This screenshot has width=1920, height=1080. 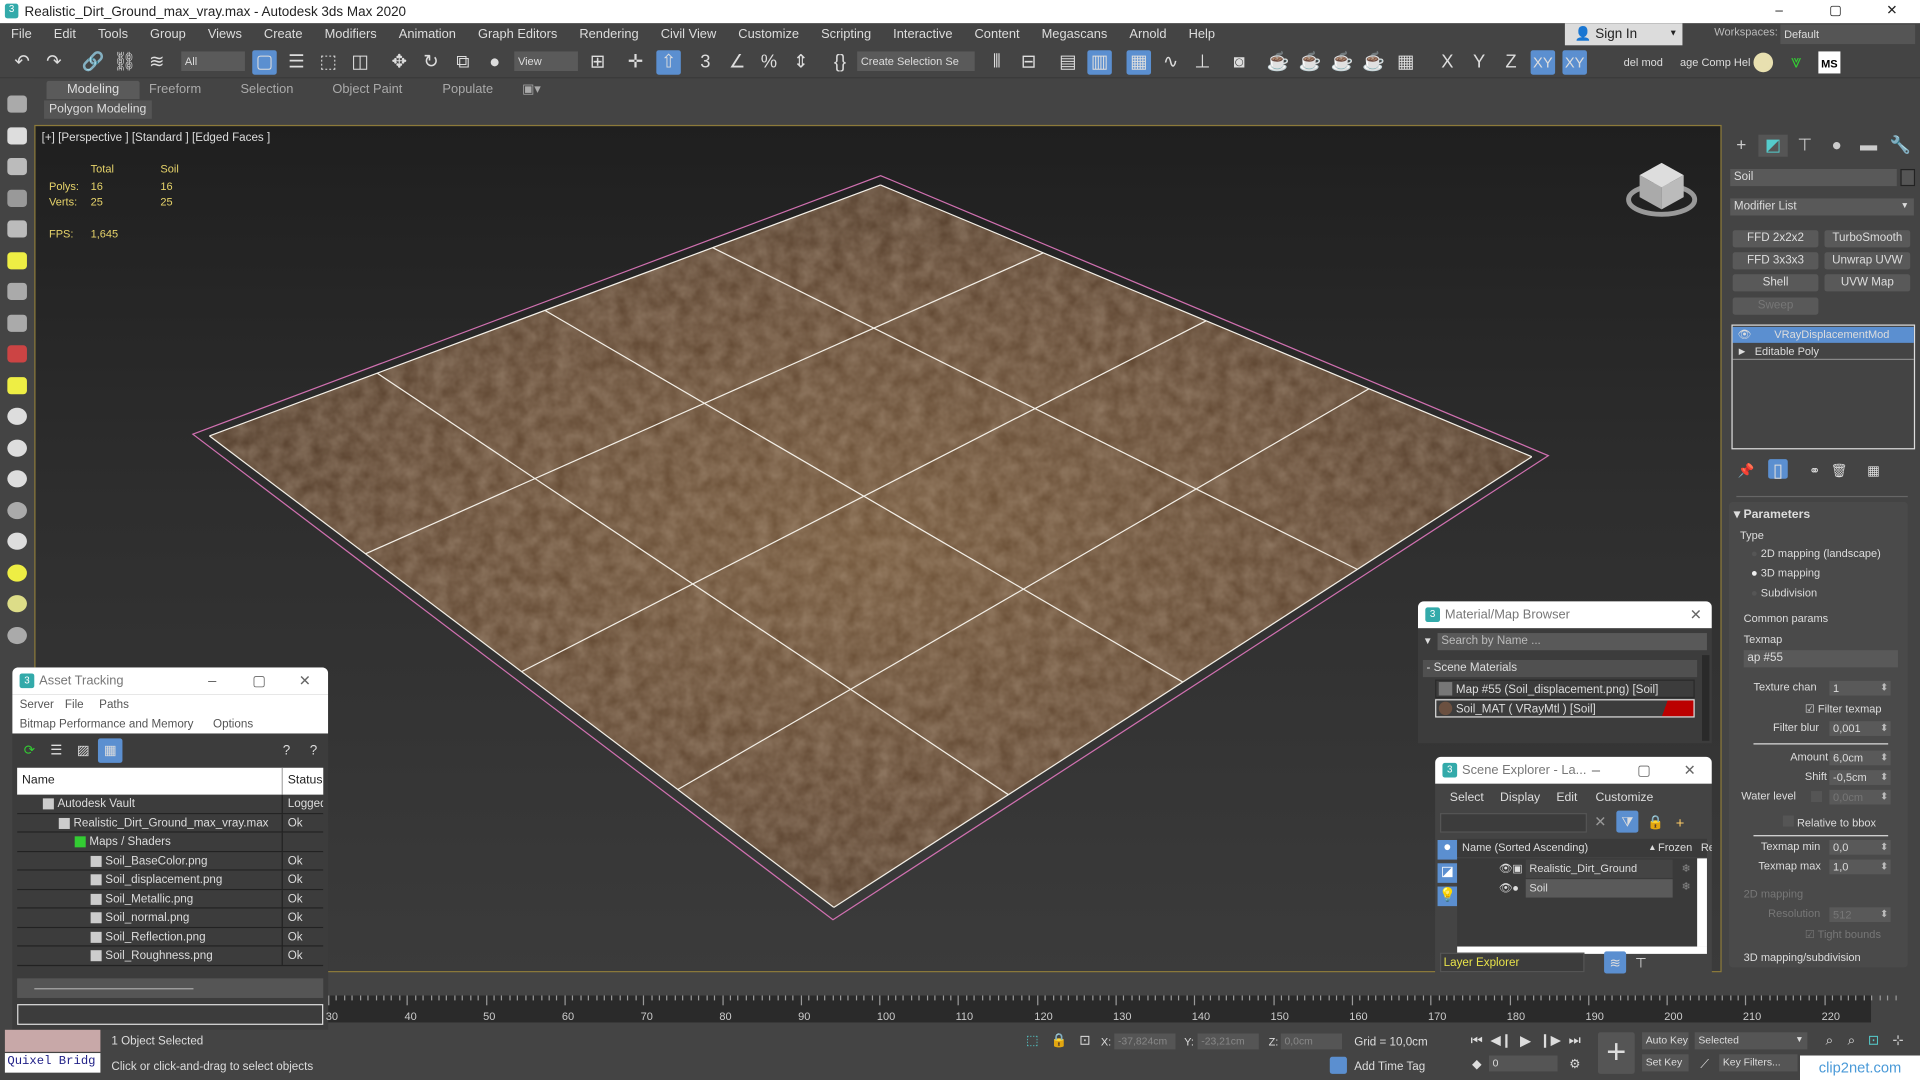 I want to click on columns-icon, so click(x=17, y=229).